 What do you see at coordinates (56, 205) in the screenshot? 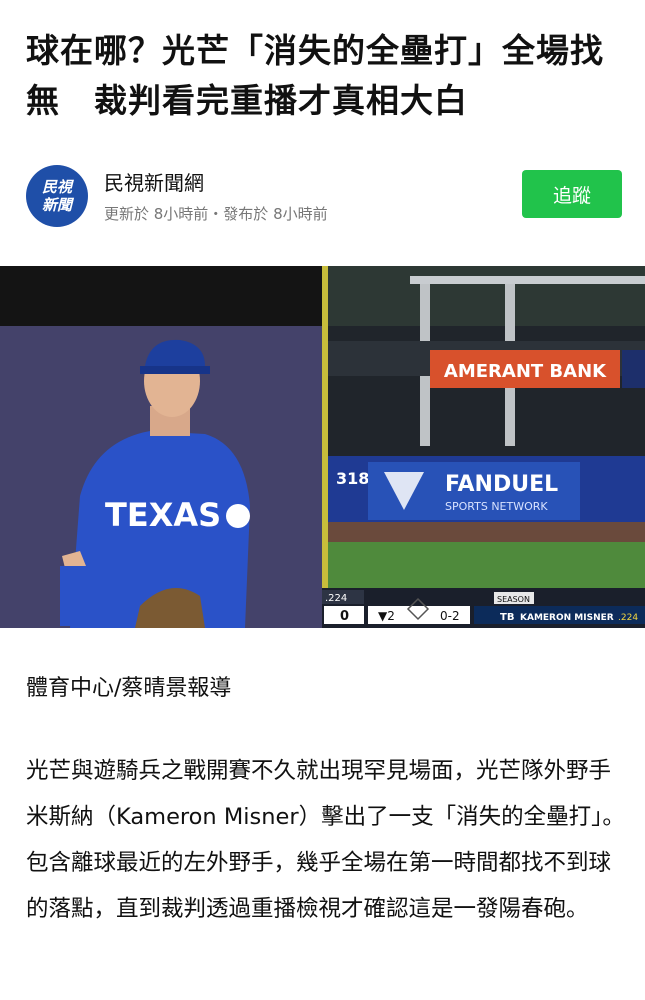
I see `logo-line-2: 新聞` at bounding box center [56, 205].